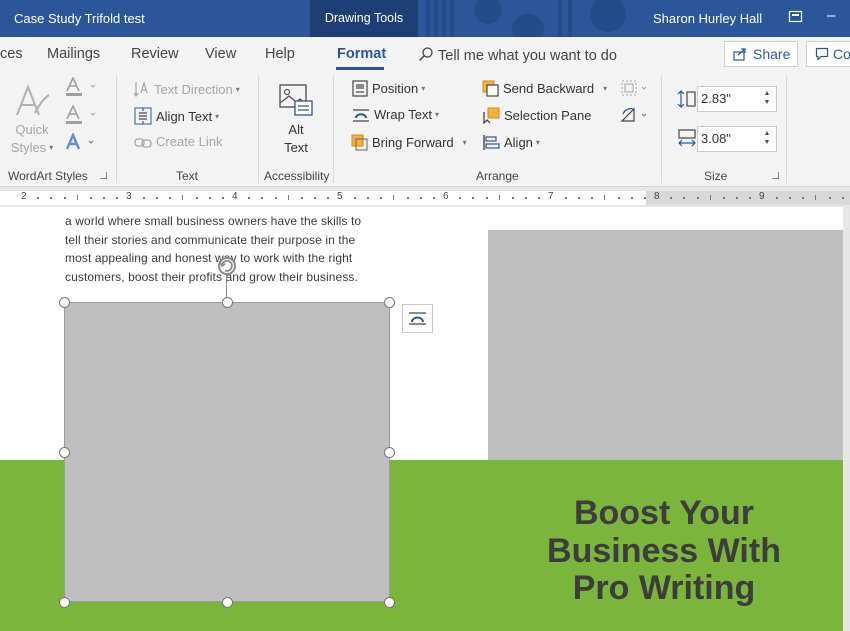 Image resolution: width=850 pixels, height=631 pixels. What do you see at coordinates (762, 196) in the screenshot?
I see `ruler-number: 9` at bounding box center [762, 196].